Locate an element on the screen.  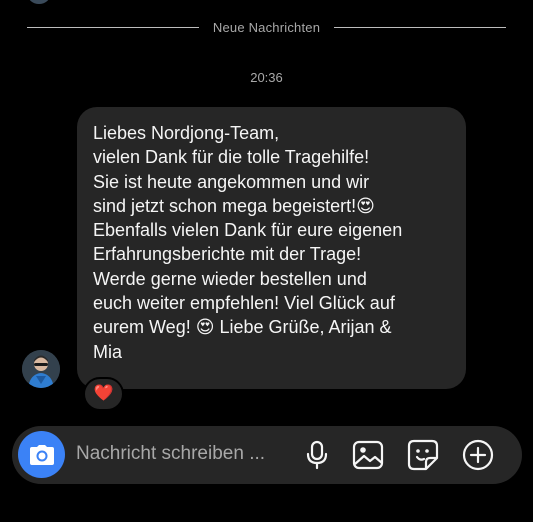
sticker-button is located at coordinates (423, 455).